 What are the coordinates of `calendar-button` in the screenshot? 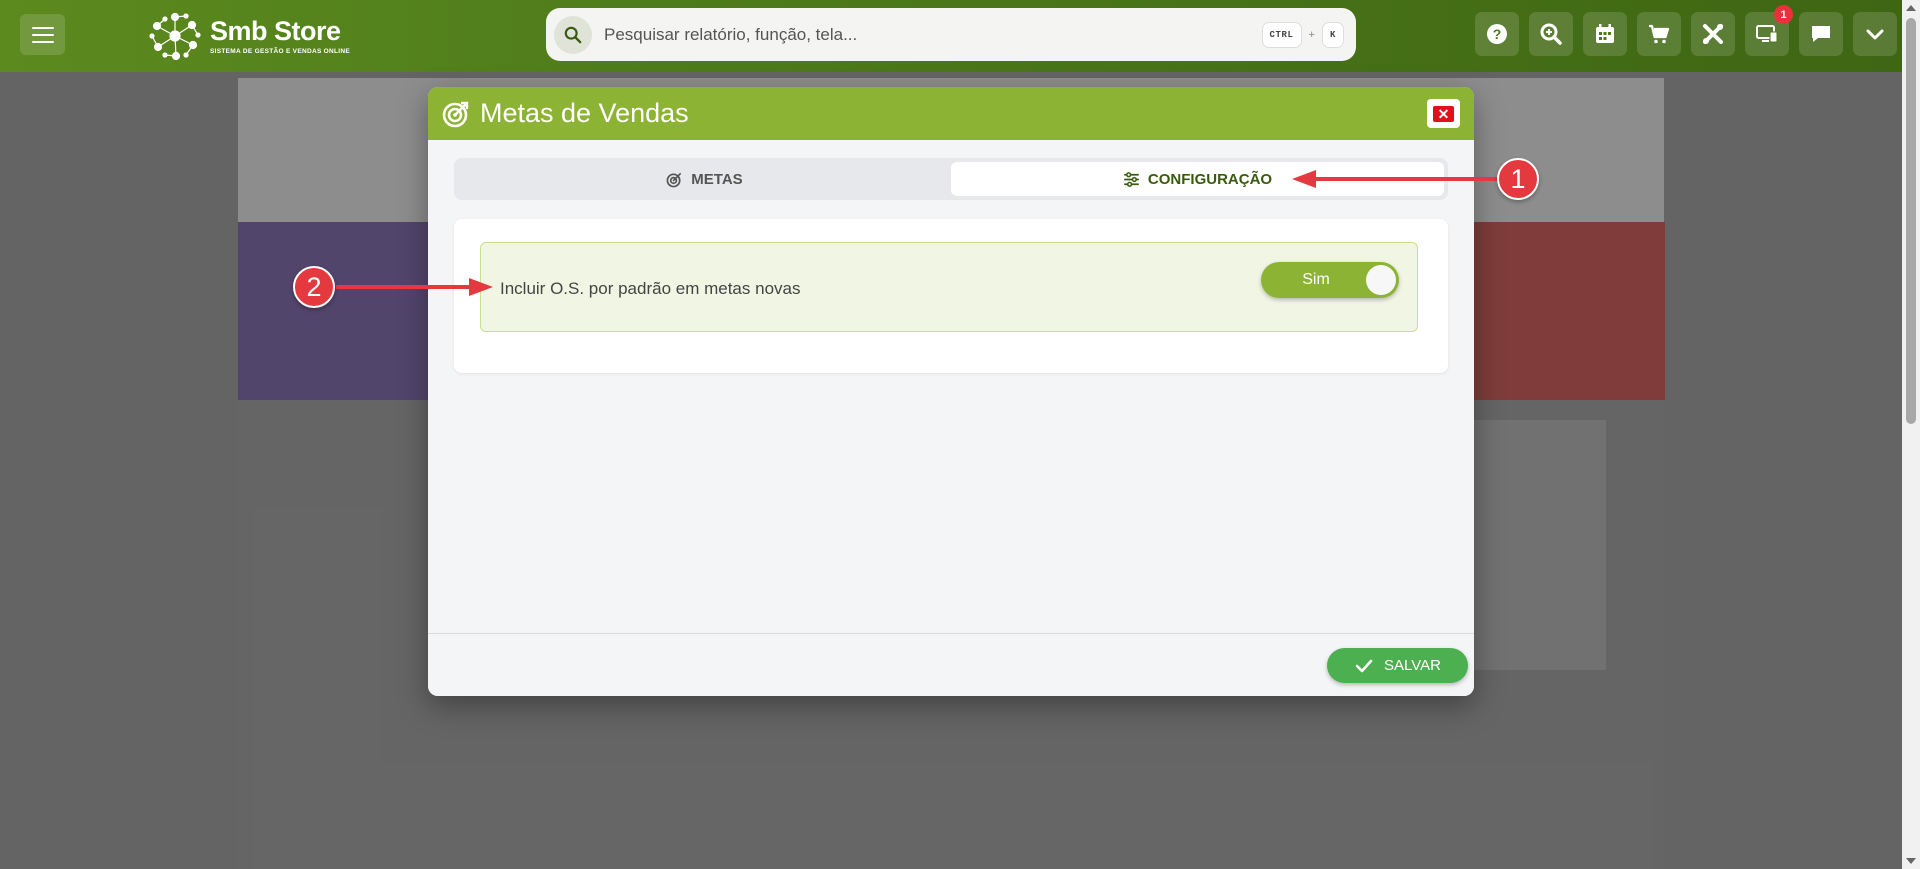 It's located at (1605, 34).